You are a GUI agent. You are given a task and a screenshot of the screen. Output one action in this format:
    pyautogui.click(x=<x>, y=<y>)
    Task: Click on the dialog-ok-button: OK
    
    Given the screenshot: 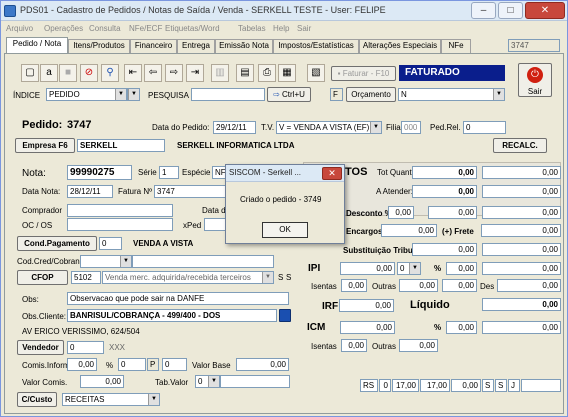 What is the action you would take?
    pyautogui.click(x=285, y=230)
    